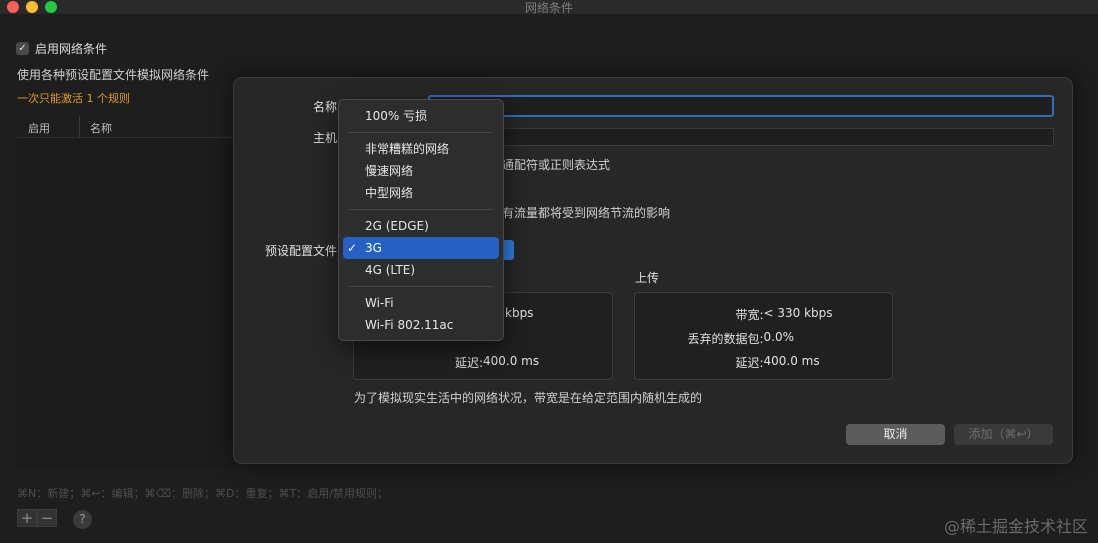  What do you see at coordinates (127, 303) in the screenshot?
I see `rules-table` at bounding box center [127, 303].